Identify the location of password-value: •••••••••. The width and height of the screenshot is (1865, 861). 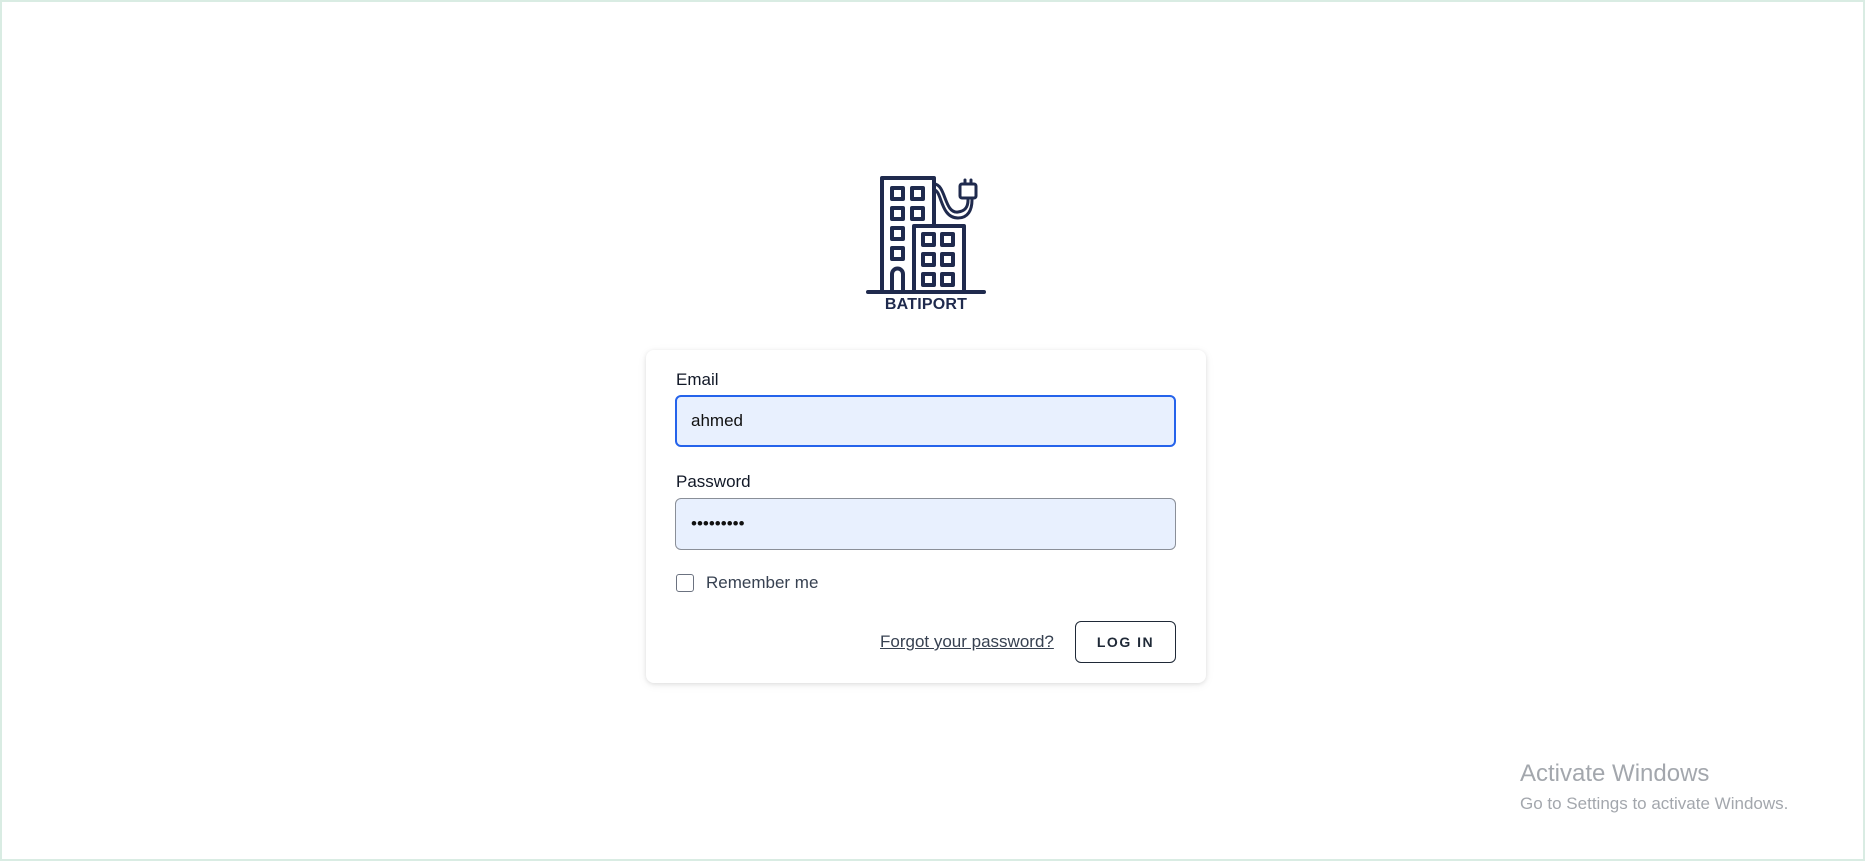
(718, 523).